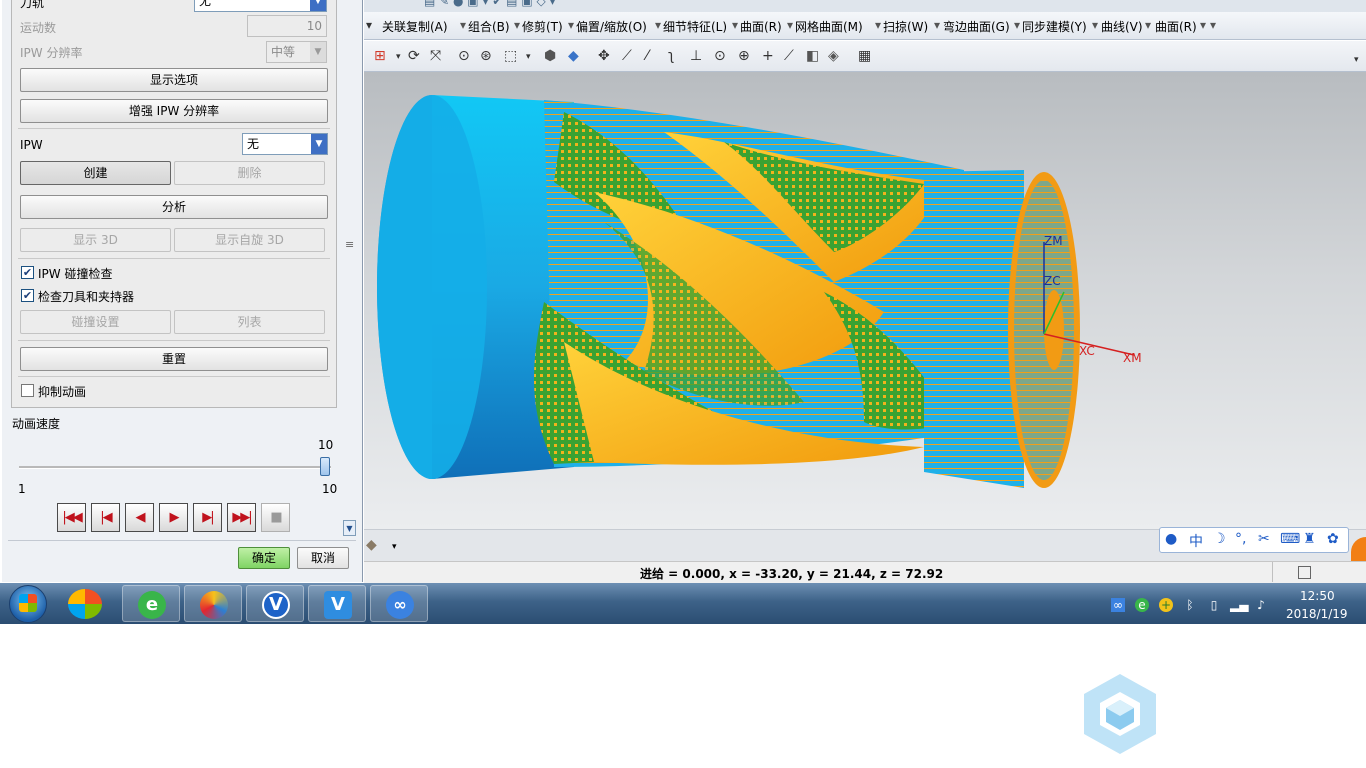 The width and height of the screenshot is (1366, 768). What do you see at coordinates (174, 111) in the screenshot?
I see `enhance-ipw-resolution-button: 增强 IPW 分辨率` at bounding box center [174, 111].